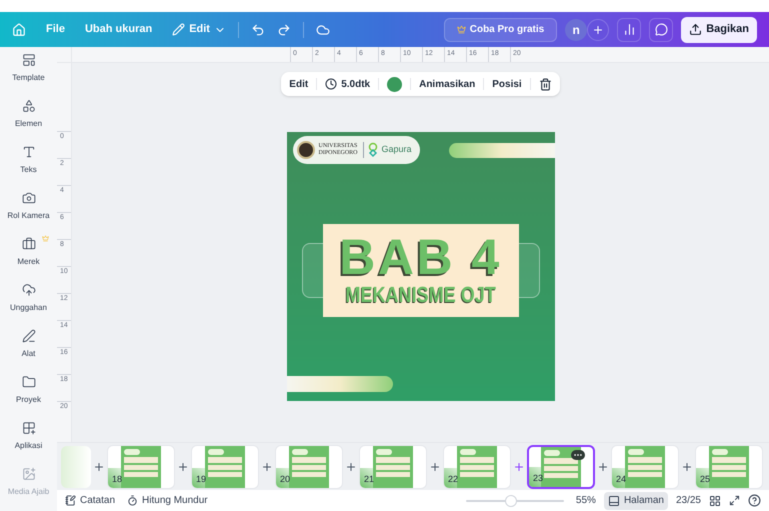  Describe the element at coordinates (636, 501) in the screenshot. I see `view-button: Halaman` at that location.